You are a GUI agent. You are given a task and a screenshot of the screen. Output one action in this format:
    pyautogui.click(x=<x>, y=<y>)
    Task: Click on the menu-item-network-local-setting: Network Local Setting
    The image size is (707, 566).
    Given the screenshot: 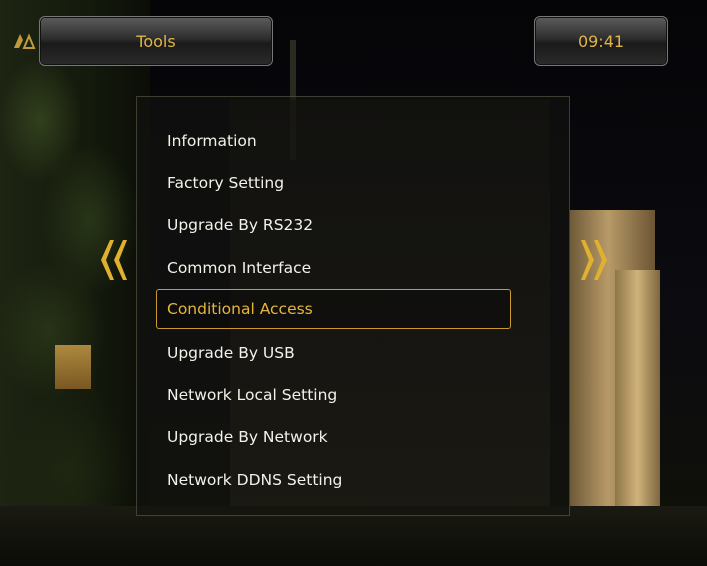 What is the action you would take?
    pyautogui.click(x=334, y=395)
    